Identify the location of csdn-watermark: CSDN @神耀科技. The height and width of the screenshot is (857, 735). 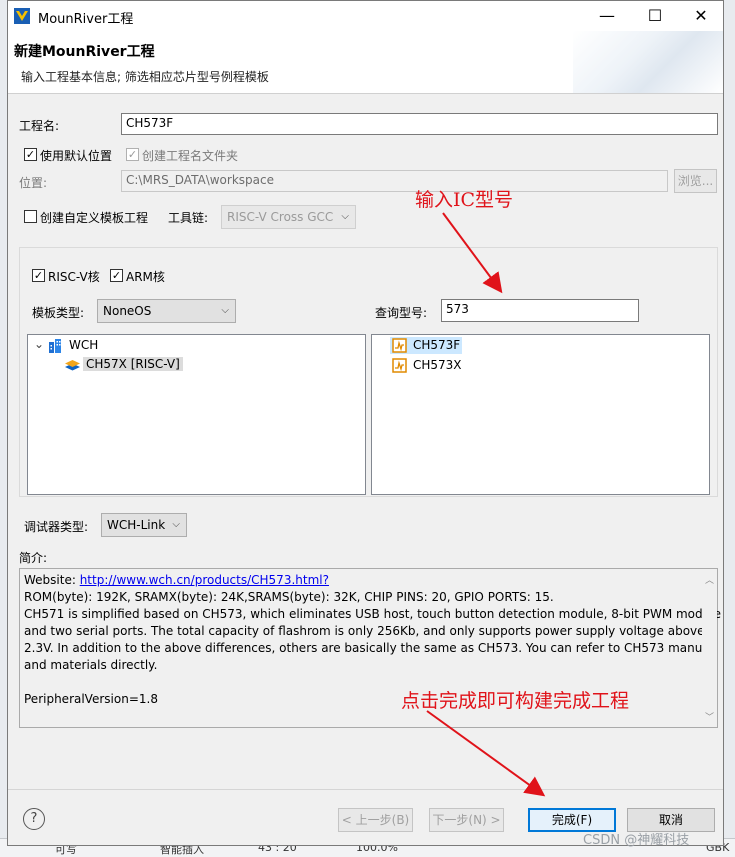
(636, 840).